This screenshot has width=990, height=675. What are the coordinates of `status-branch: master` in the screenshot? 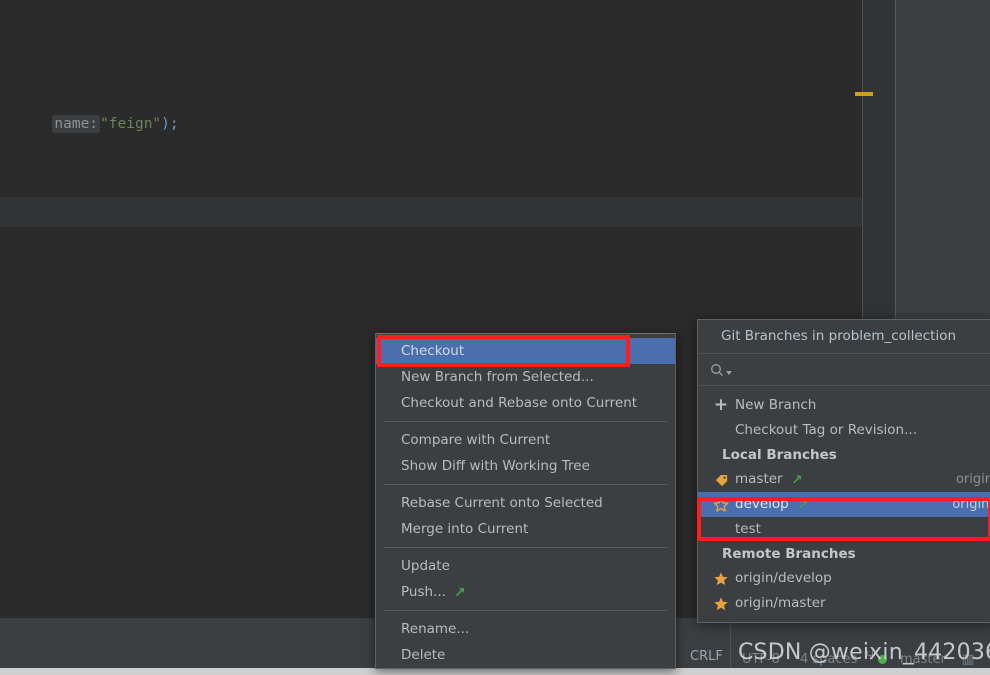 It's located at (923, 659).